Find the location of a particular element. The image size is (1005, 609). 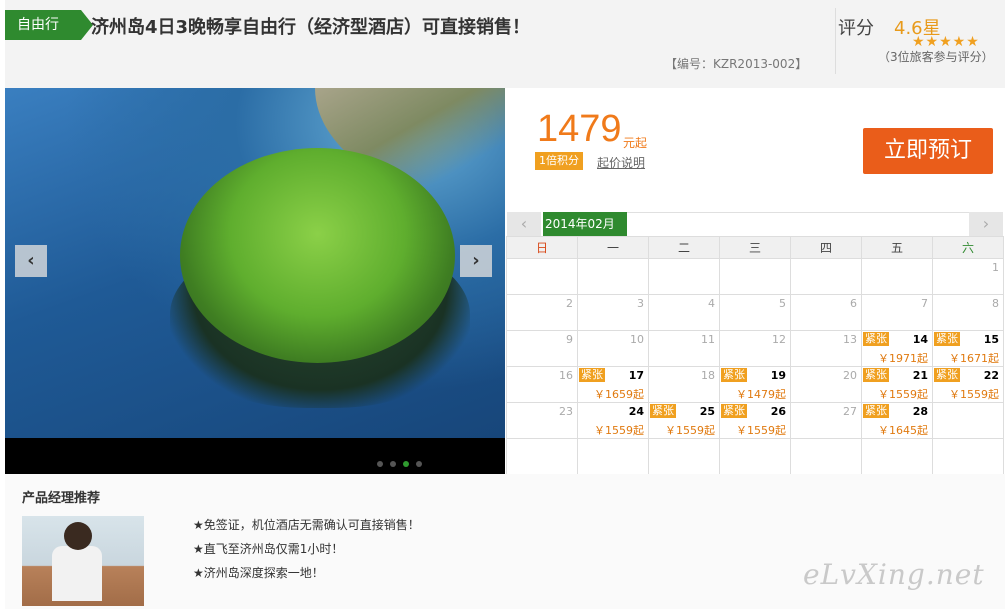

calendar-next-button: › is located at coordinates (986, 224).